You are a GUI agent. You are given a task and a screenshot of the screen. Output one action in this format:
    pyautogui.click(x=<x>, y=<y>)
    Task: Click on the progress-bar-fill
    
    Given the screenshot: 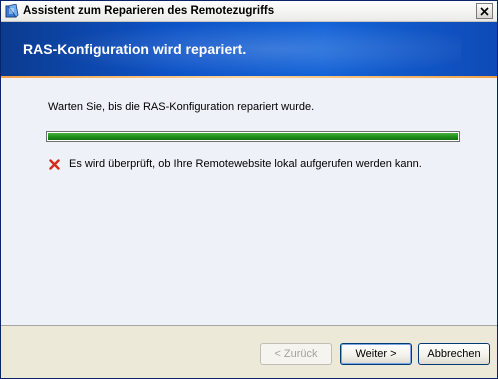 What is the action you would take?
    pyautogui.click(x=253, y=136)
    